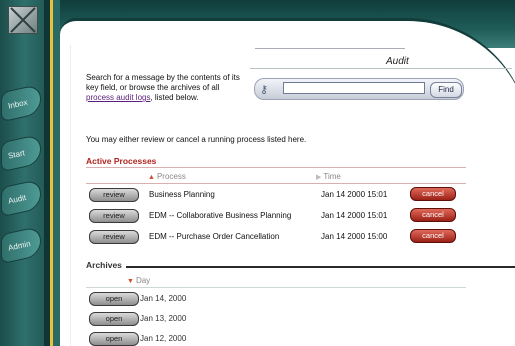 This screenshot has height=346, width=515. I want to click on process-time: Jan 14 2000 15:00, so click(354, 236).